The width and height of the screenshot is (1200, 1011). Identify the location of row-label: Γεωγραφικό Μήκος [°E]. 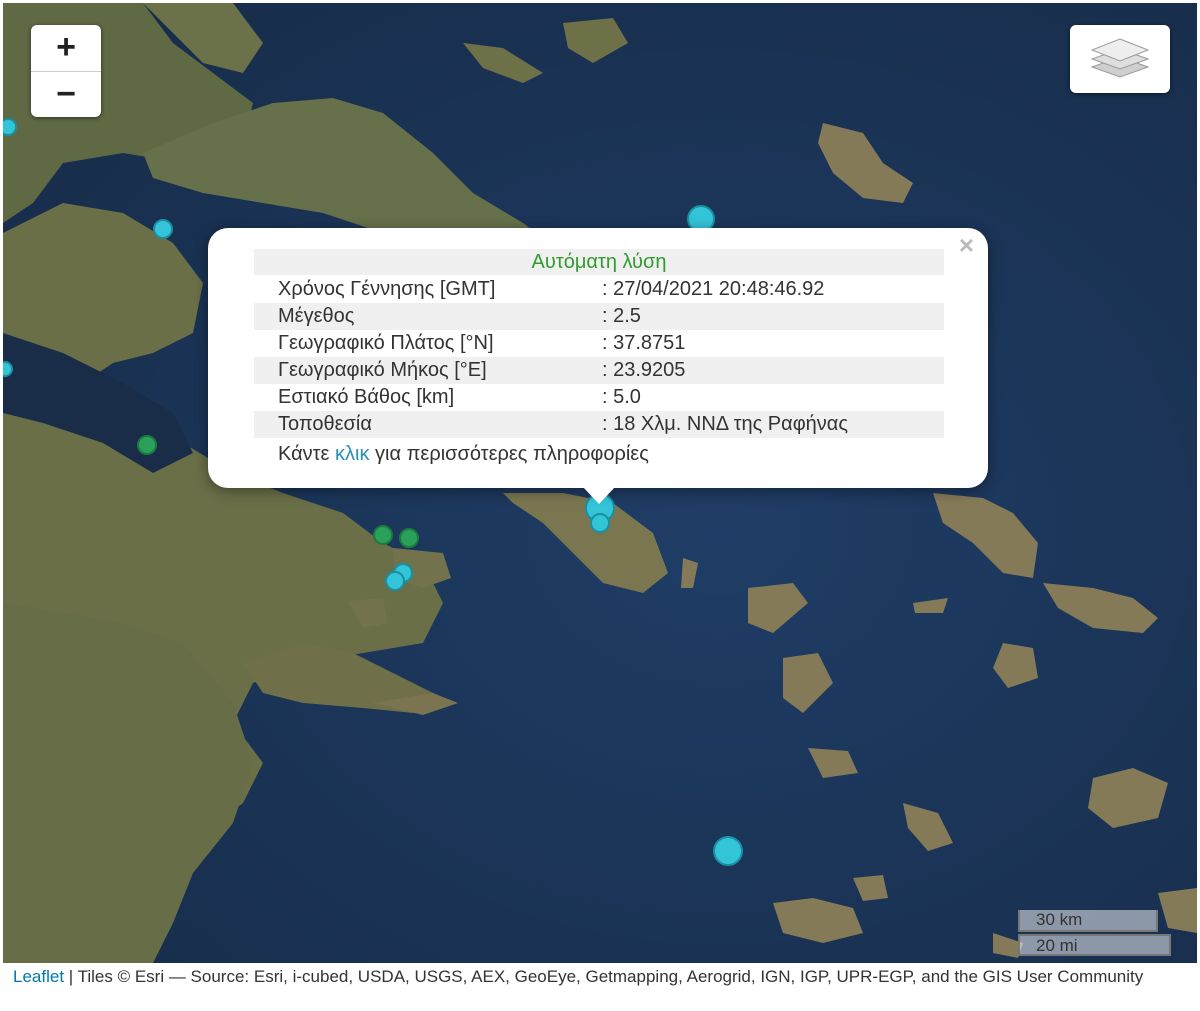
(382, 370).